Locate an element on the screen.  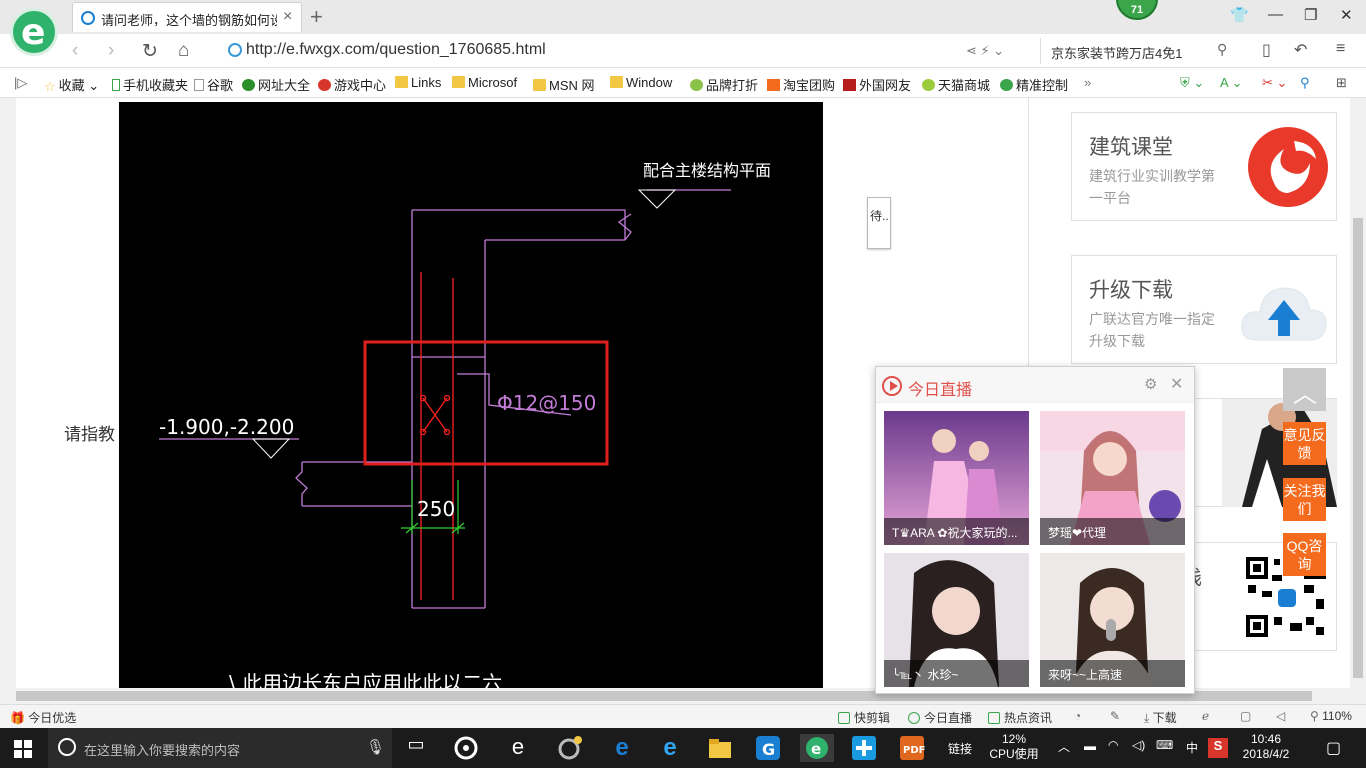
live-status-button: 今日直播 is located at coordinates (940, 717).